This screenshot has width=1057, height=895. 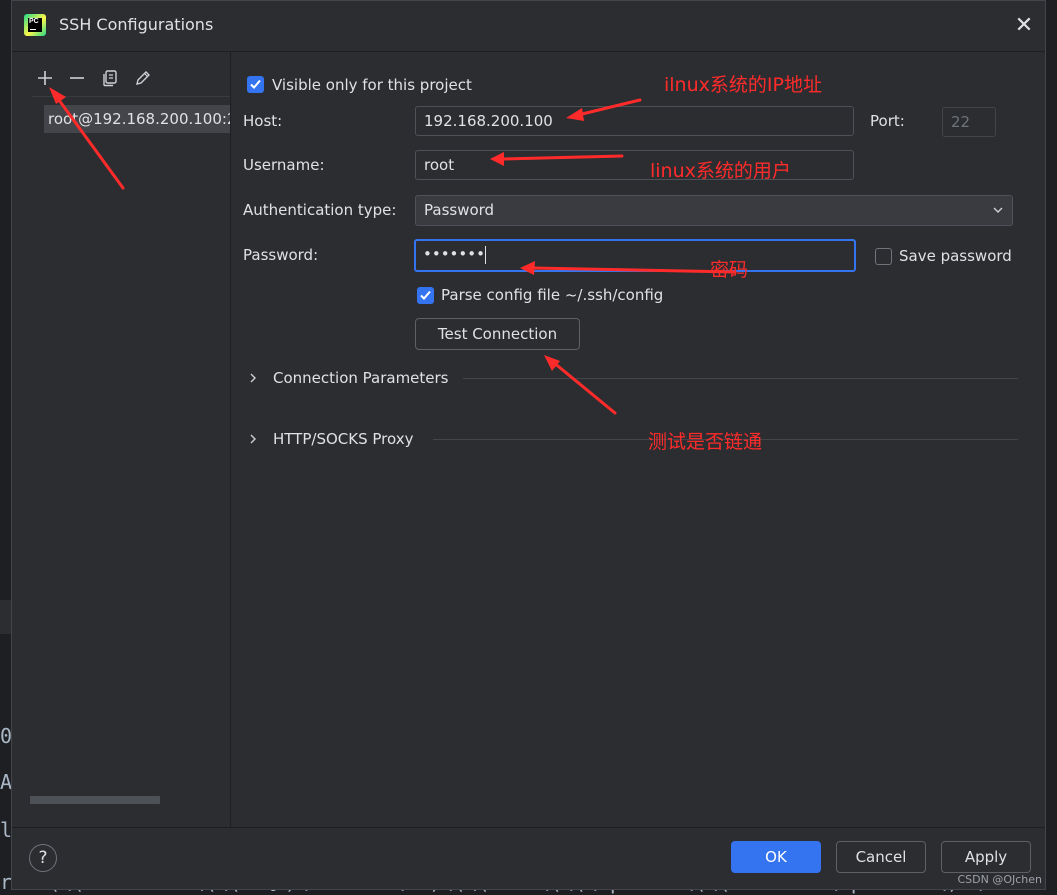 What do you see at coordinates (284, 165) in the screenshot?
I see `username-label: Username:` at bounding box center [284, 165].